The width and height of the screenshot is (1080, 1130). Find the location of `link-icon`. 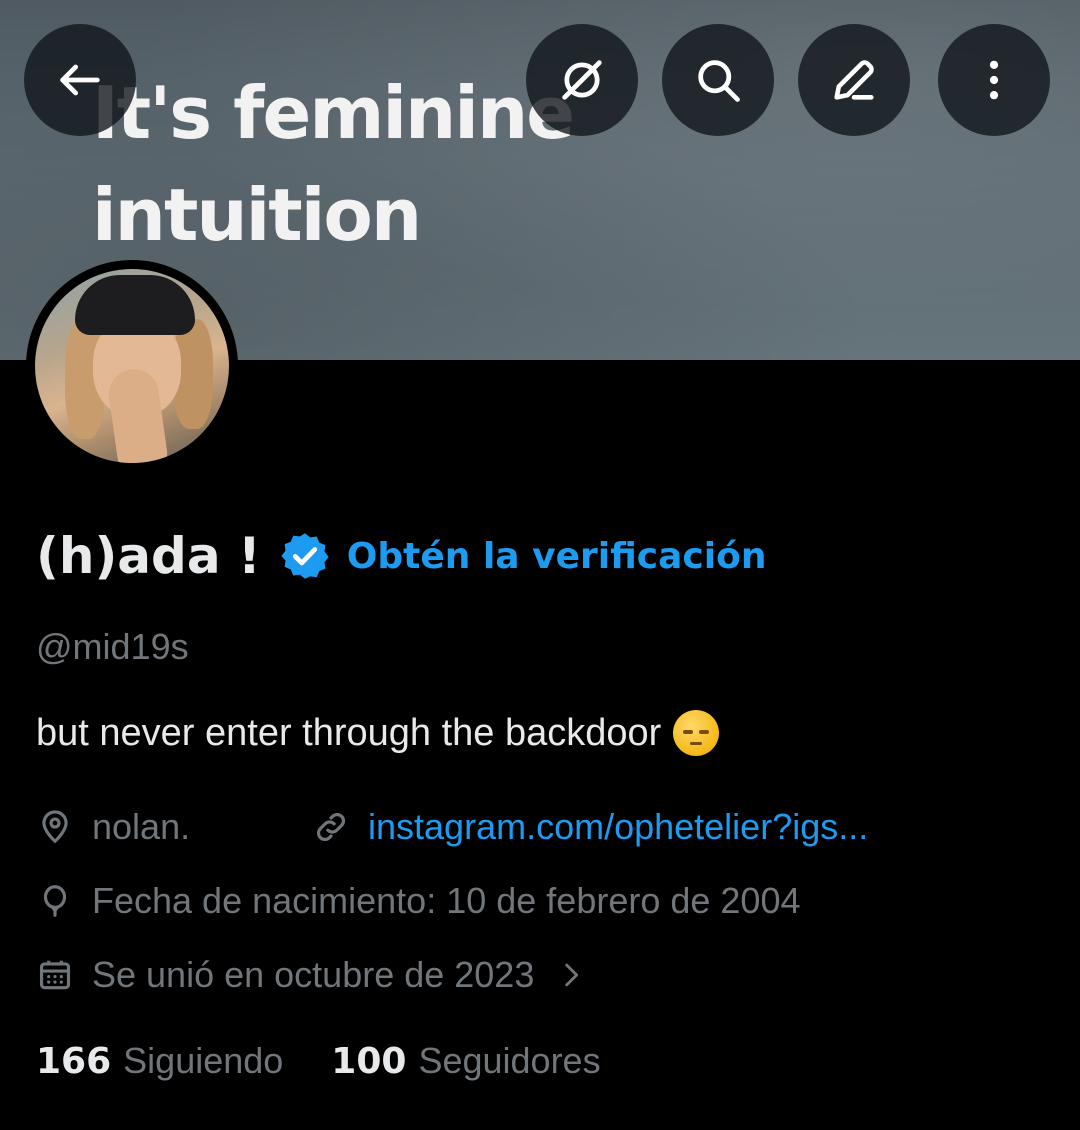

link-icon is located at coordinates (331, 827).